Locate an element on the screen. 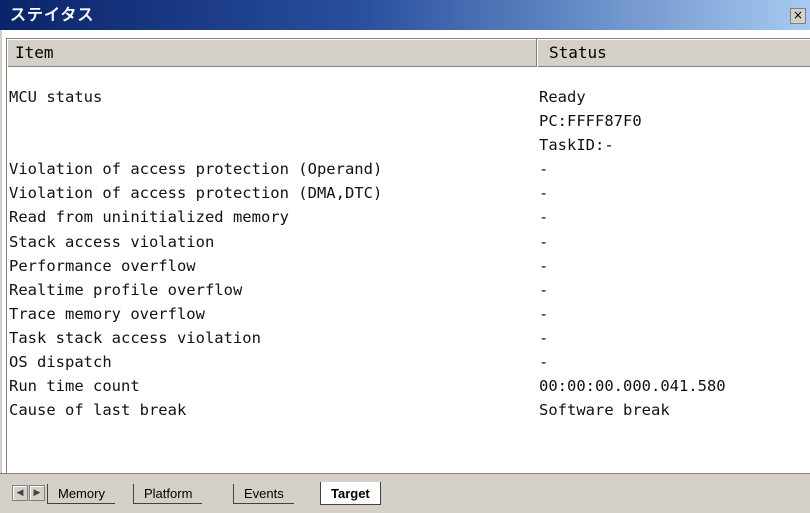 The height and width of the screenshot is (513, 810). table-header: Item Status is located at coordinates (408, 53).